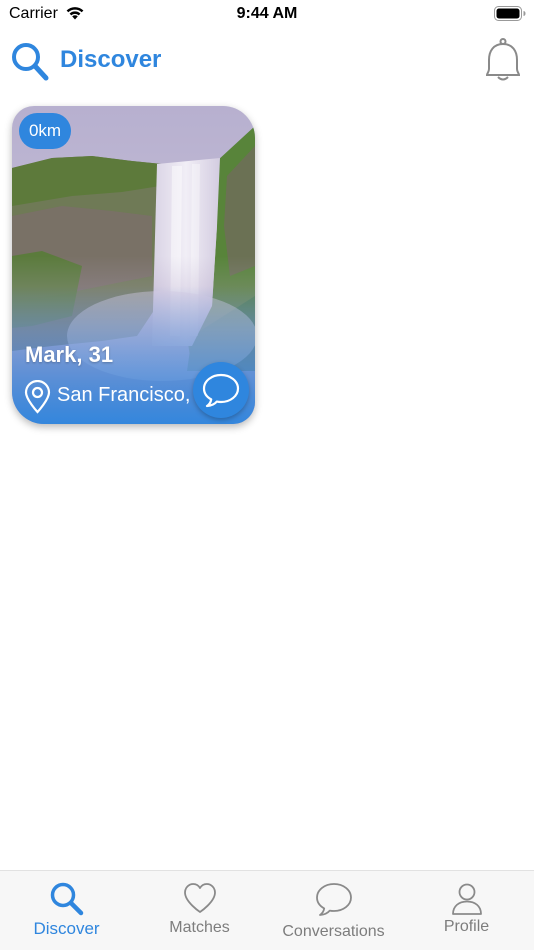 The height and width of the screenshot is (950, 534). What do you see at coordinates (333, 931) in the screenshot?
I see `tab-label: Conversations` at bounding box center [333, 931].